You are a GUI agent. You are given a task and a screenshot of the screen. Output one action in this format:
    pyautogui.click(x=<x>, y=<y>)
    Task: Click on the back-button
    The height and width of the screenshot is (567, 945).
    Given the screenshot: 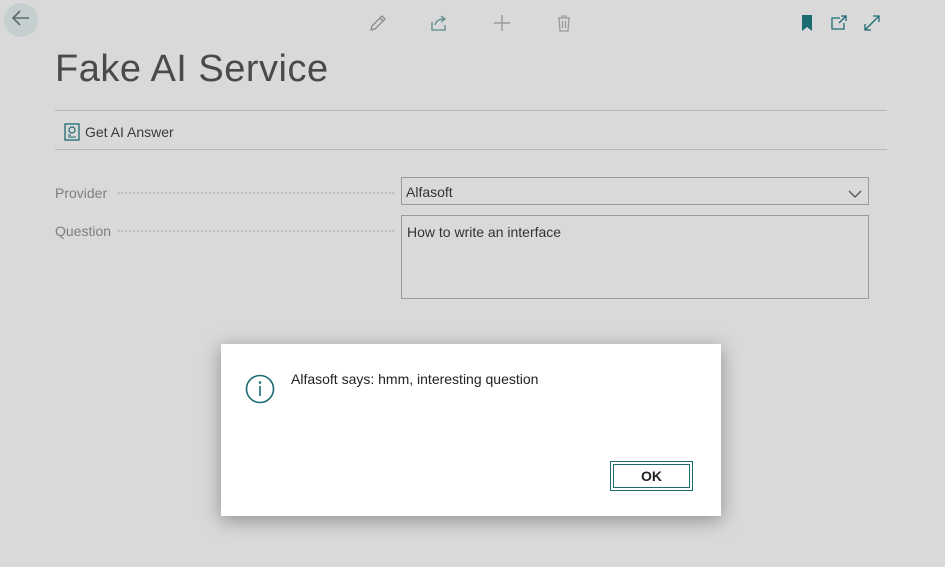 What is the action you would take?
    pyautogui.click(x=21, y=20)
    